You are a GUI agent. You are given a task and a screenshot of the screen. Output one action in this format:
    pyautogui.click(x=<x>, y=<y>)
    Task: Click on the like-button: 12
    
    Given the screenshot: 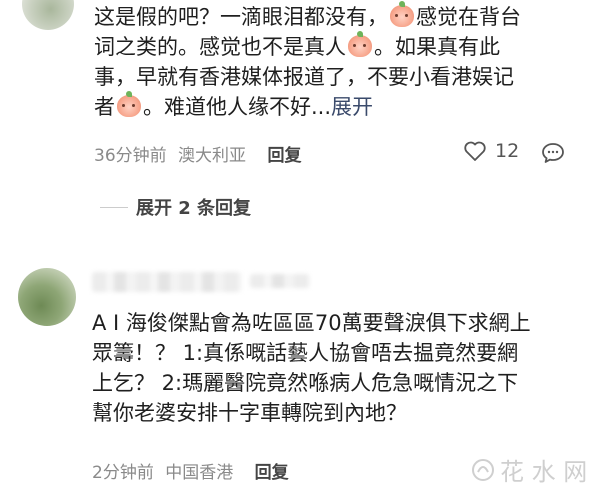 What is the action you would take?
    pyautogui.click(x=491, y=151)
    